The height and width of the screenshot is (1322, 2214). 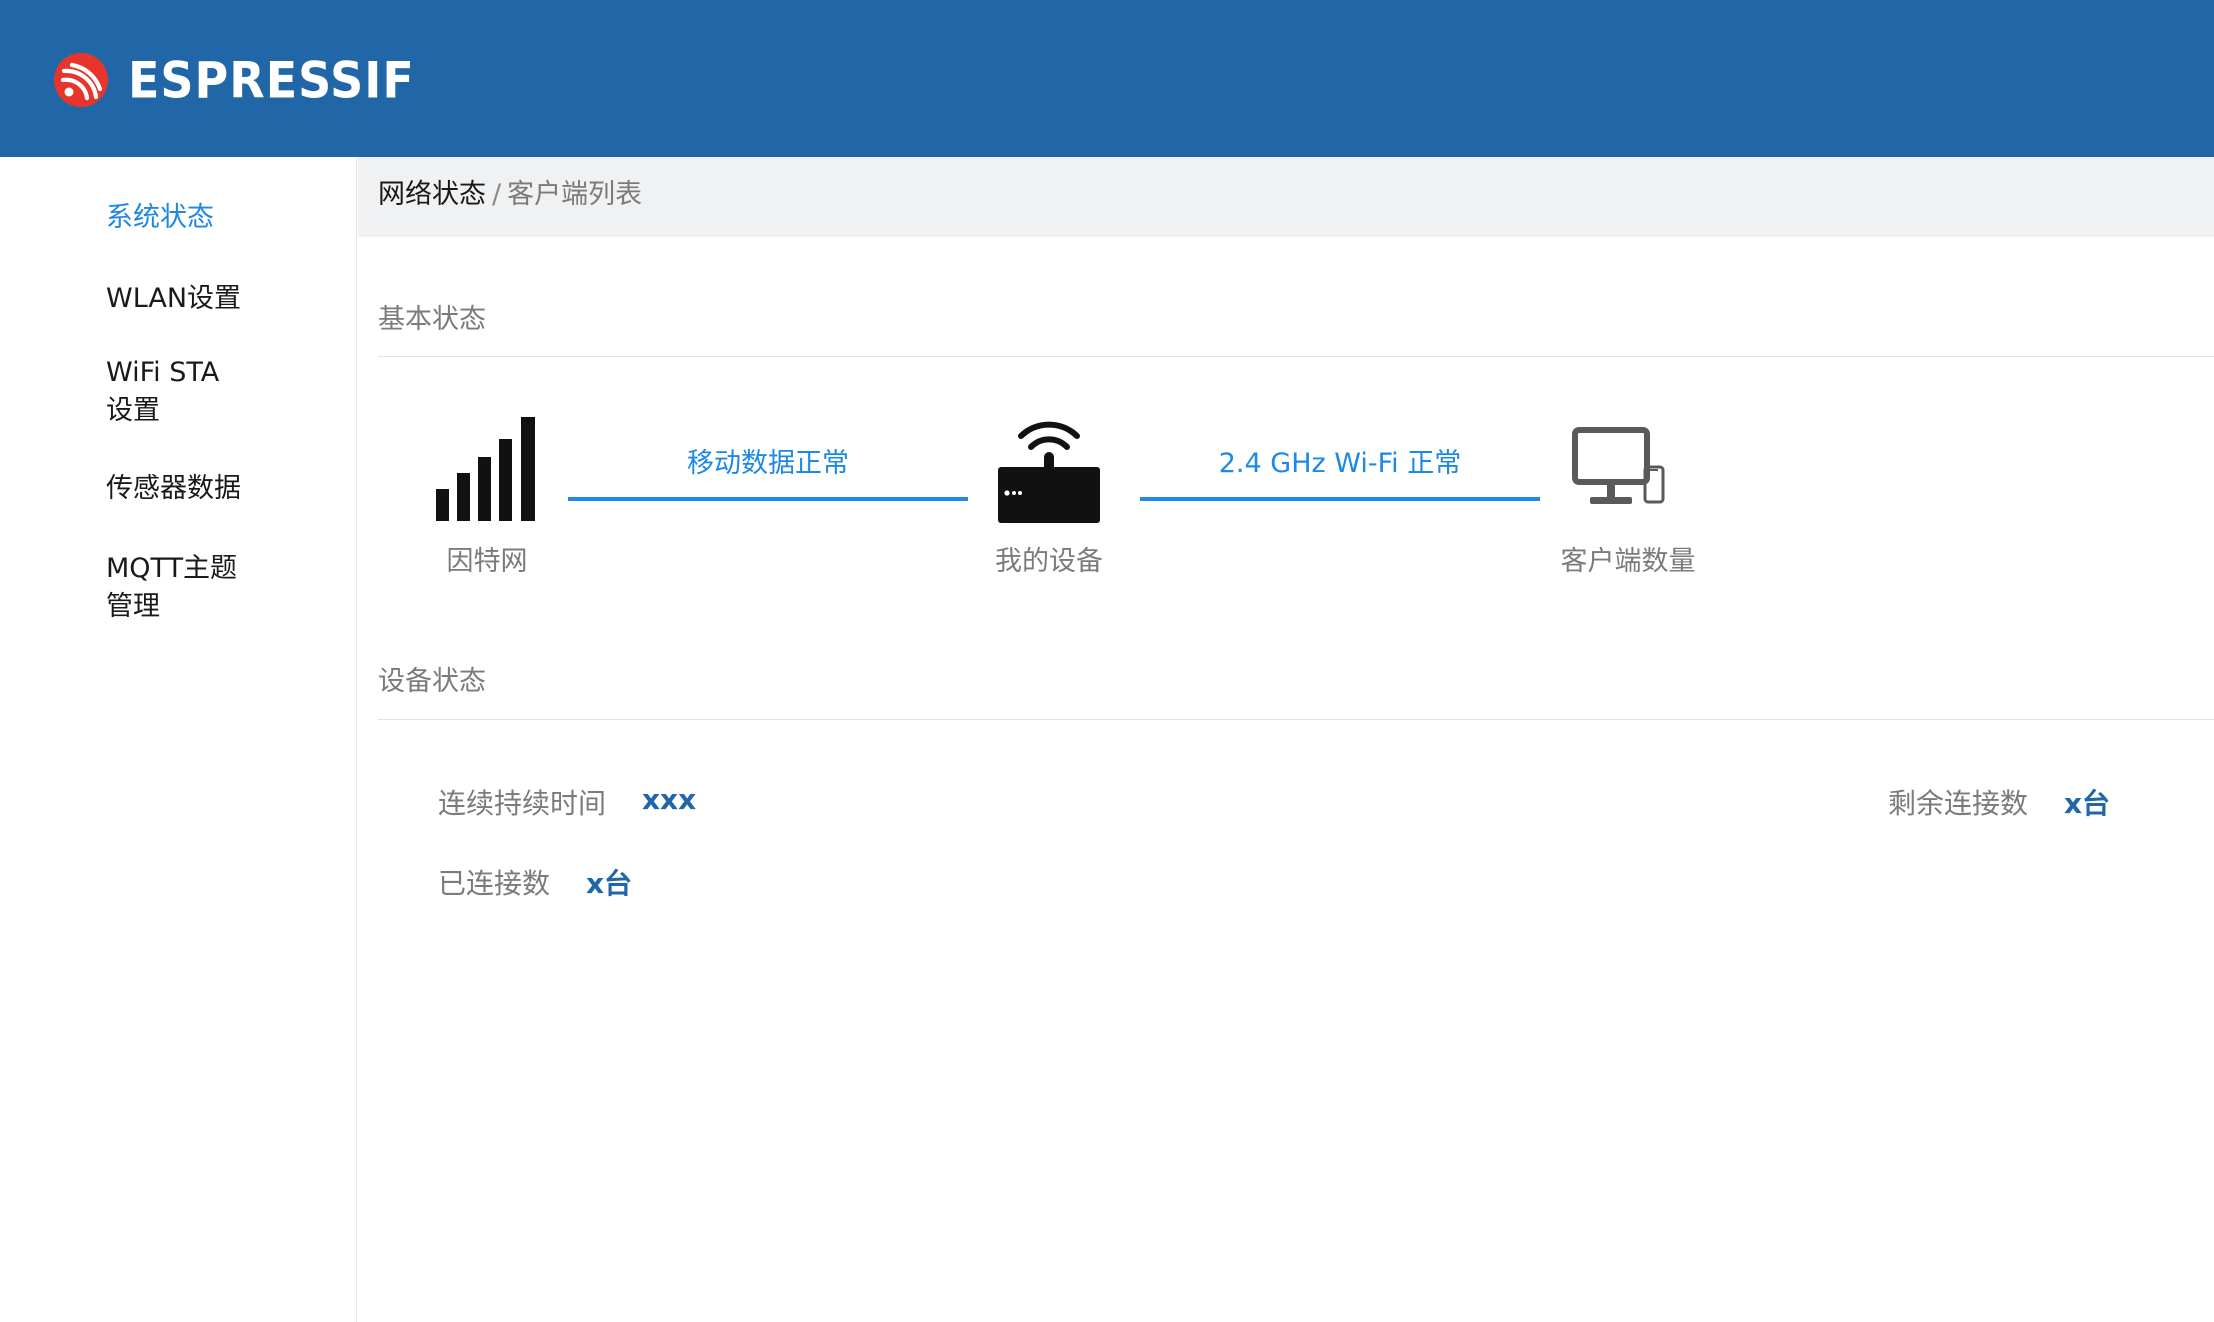 I want to click on wifi-link-line, so click(x=1340, y=499).